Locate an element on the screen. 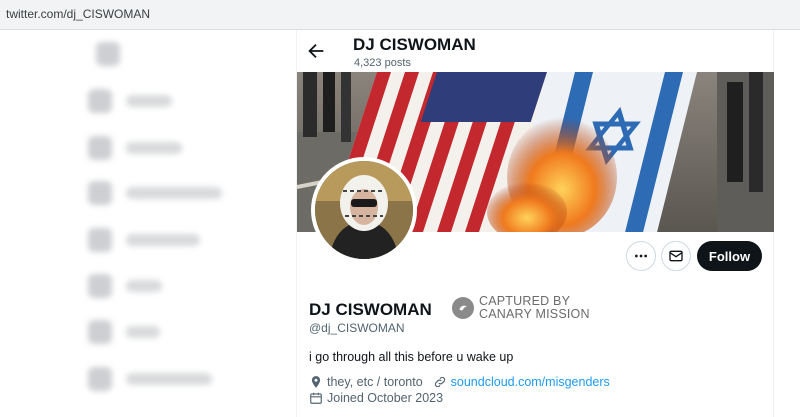  joined-text: Joined October 2023 is located at coordinates (385, 398).